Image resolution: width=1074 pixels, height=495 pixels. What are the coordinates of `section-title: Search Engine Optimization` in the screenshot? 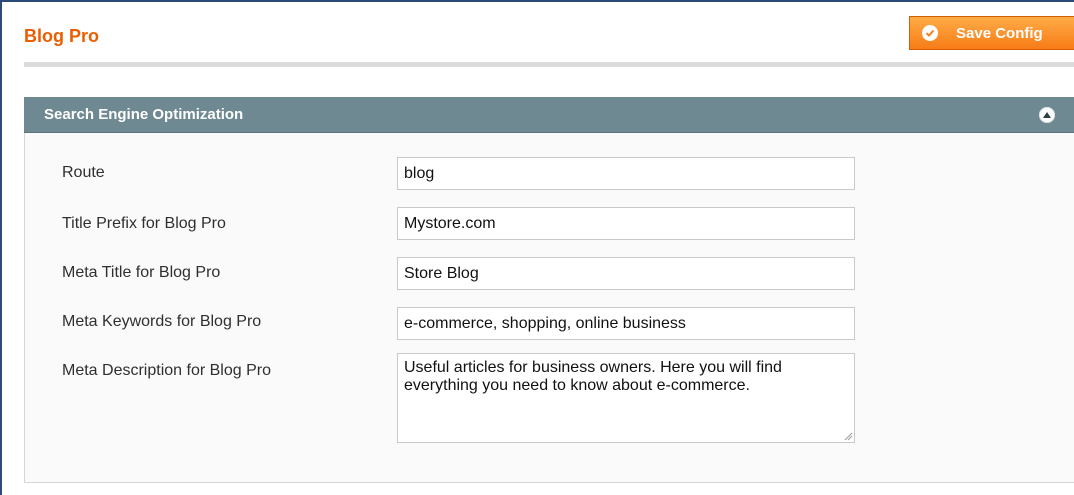 It's located at (144, 114).